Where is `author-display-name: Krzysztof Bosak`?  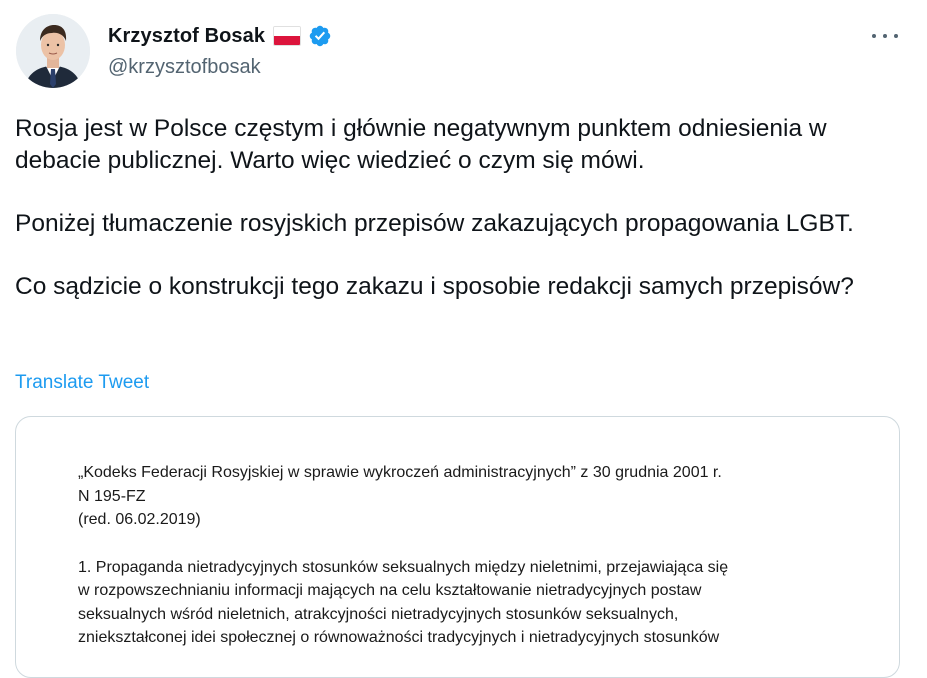
author-display-name: Krzysztof Bosak is located at coordinates (186, 36).